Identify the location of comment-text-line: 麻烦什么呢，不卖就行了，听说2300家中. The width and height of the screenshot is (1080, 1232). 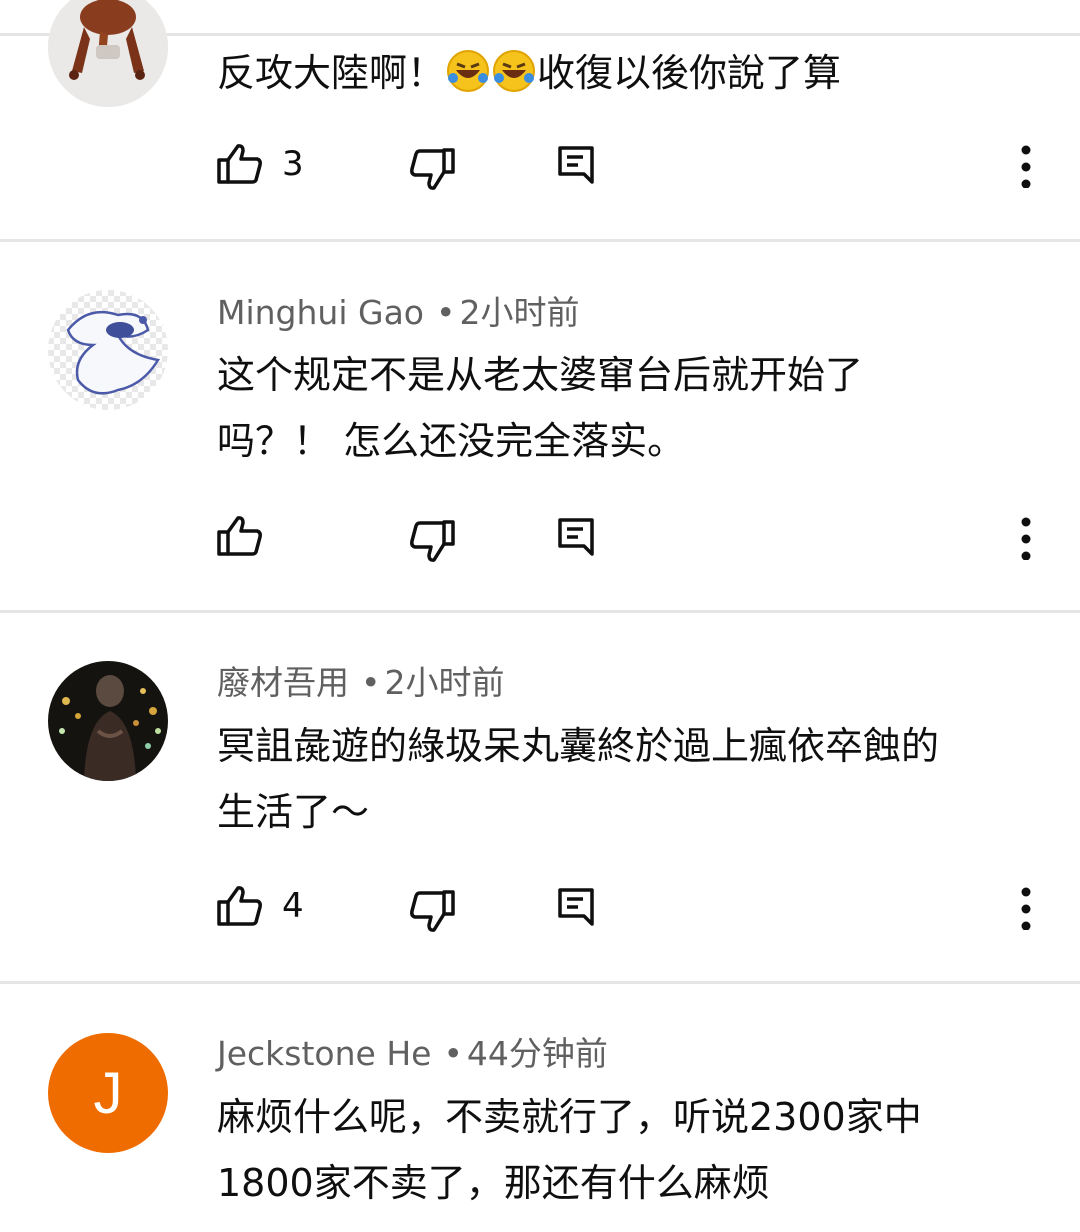
(569, 1117).